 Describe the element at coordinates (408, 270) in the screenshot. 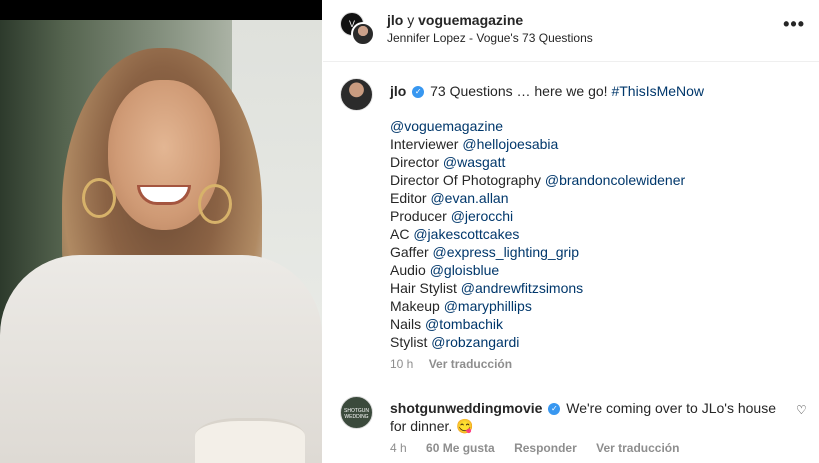

I see `credit-role: Audio` at that location.